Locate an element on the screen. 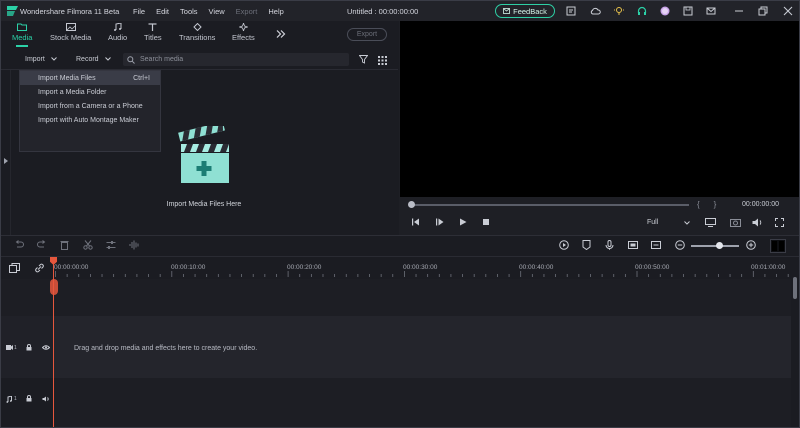 The image size is (800, 428). search-placeholder: Search media is located at coordinates (162, 59).